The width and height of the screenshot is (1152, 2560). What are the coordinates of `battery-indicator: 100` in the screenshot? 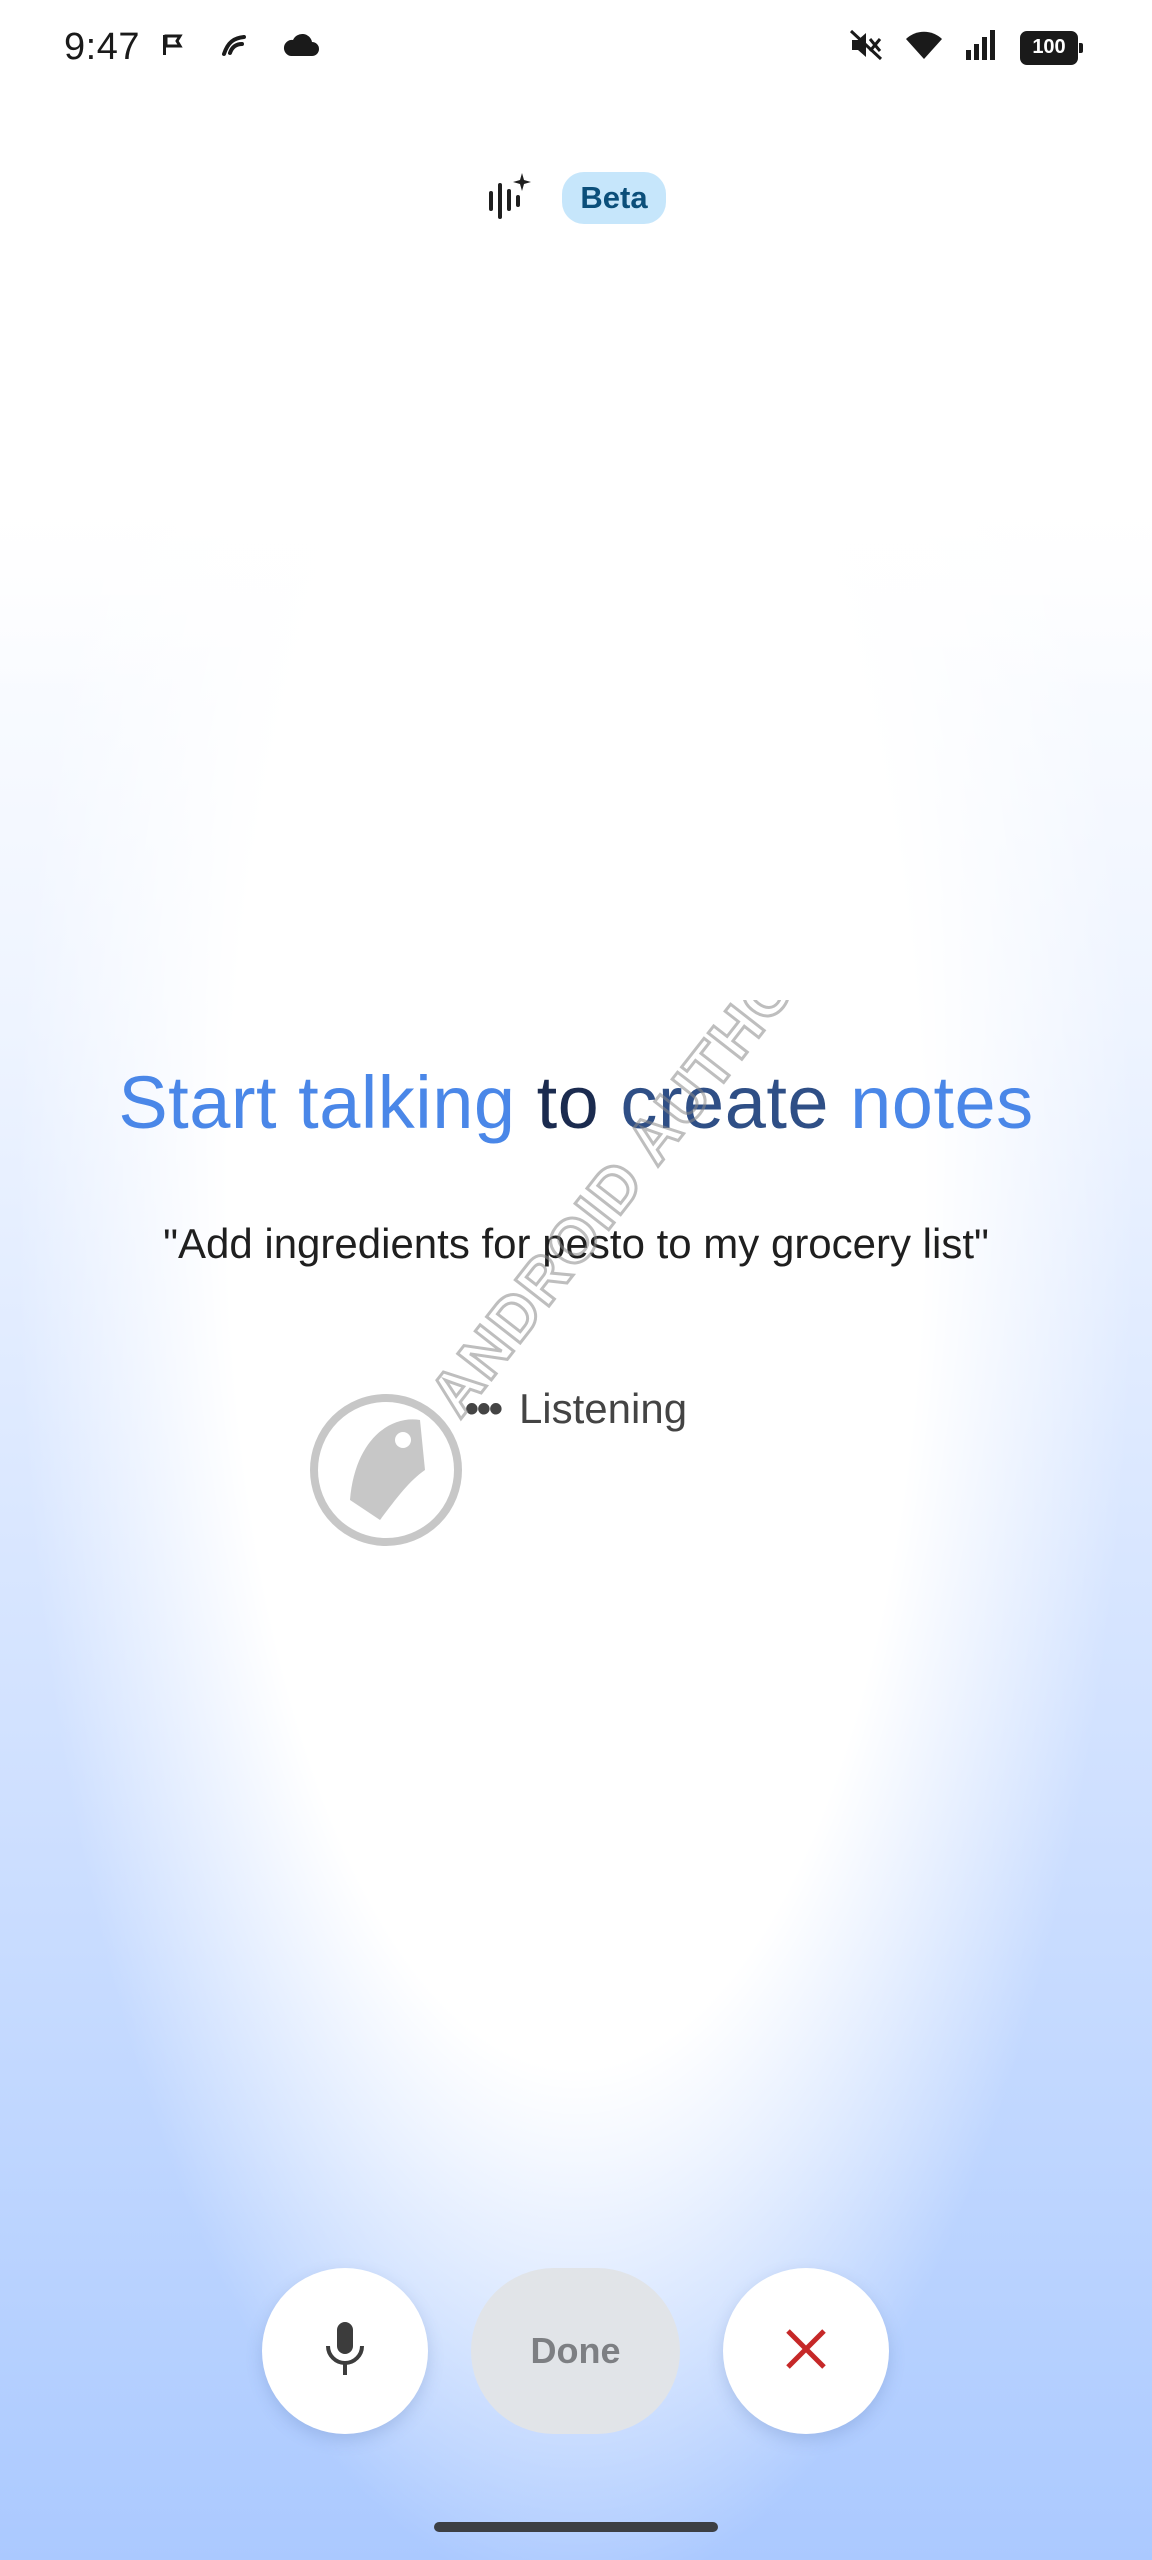 It's located at (1051, 47).